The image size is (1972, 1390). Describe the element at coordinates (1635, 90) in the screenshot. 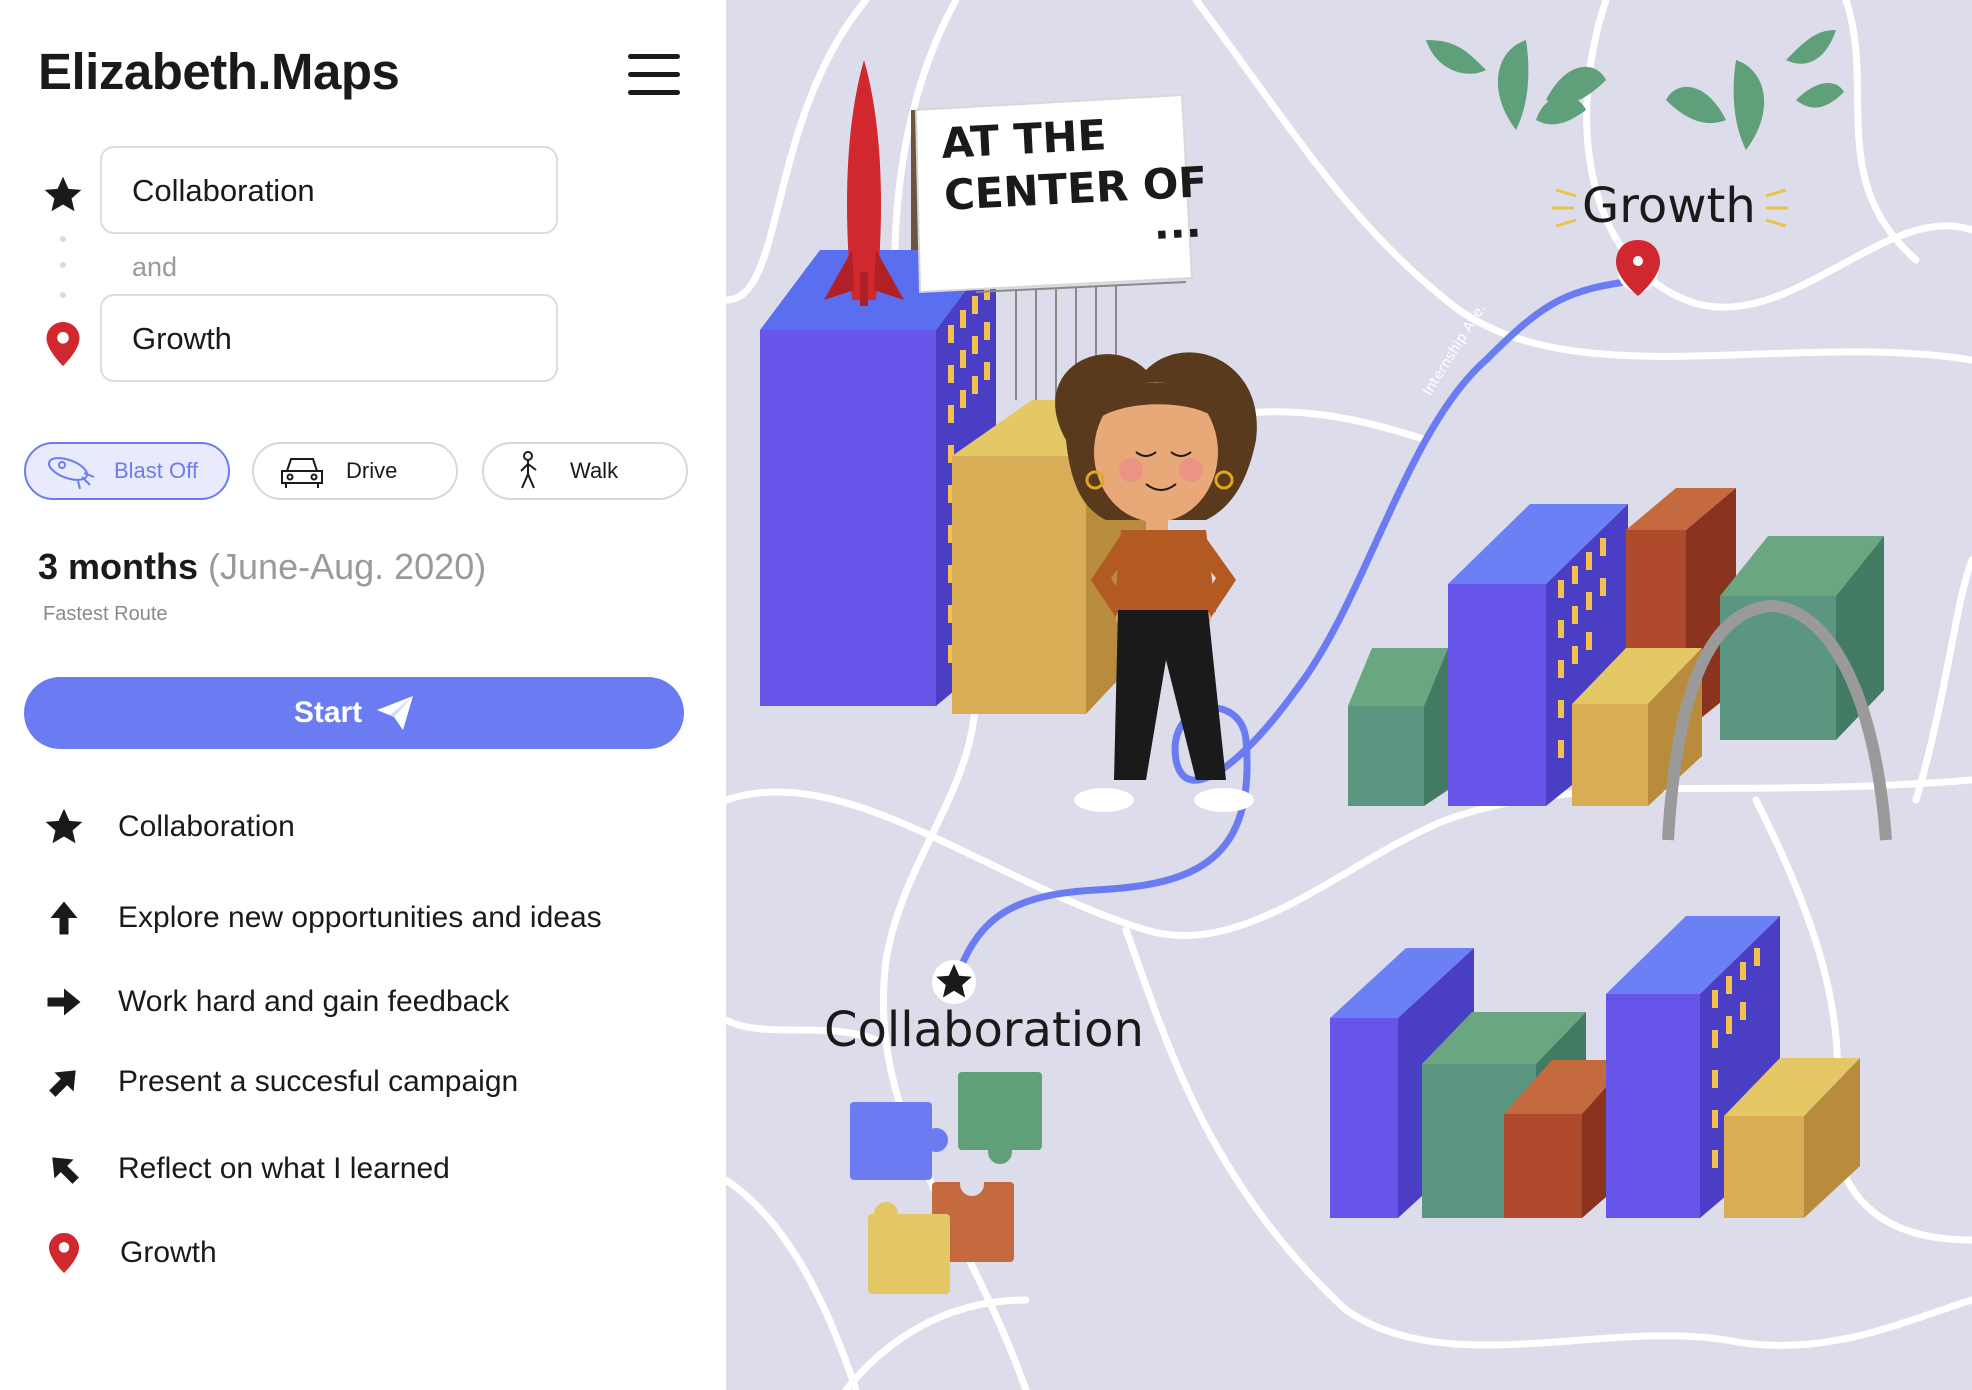

I see `laurel-leaves-illustration` at that location.